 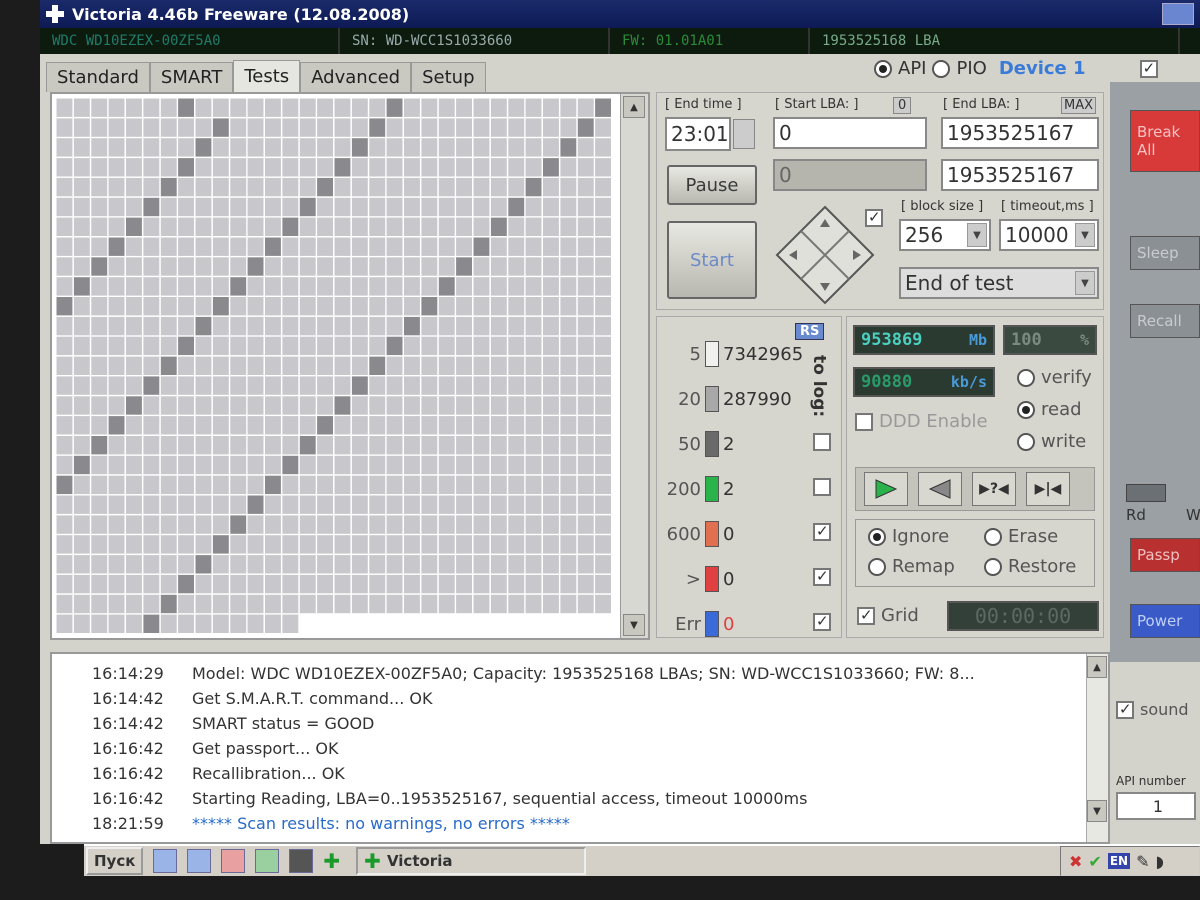 I want to click on api-radio, so click(x=883, y=68).